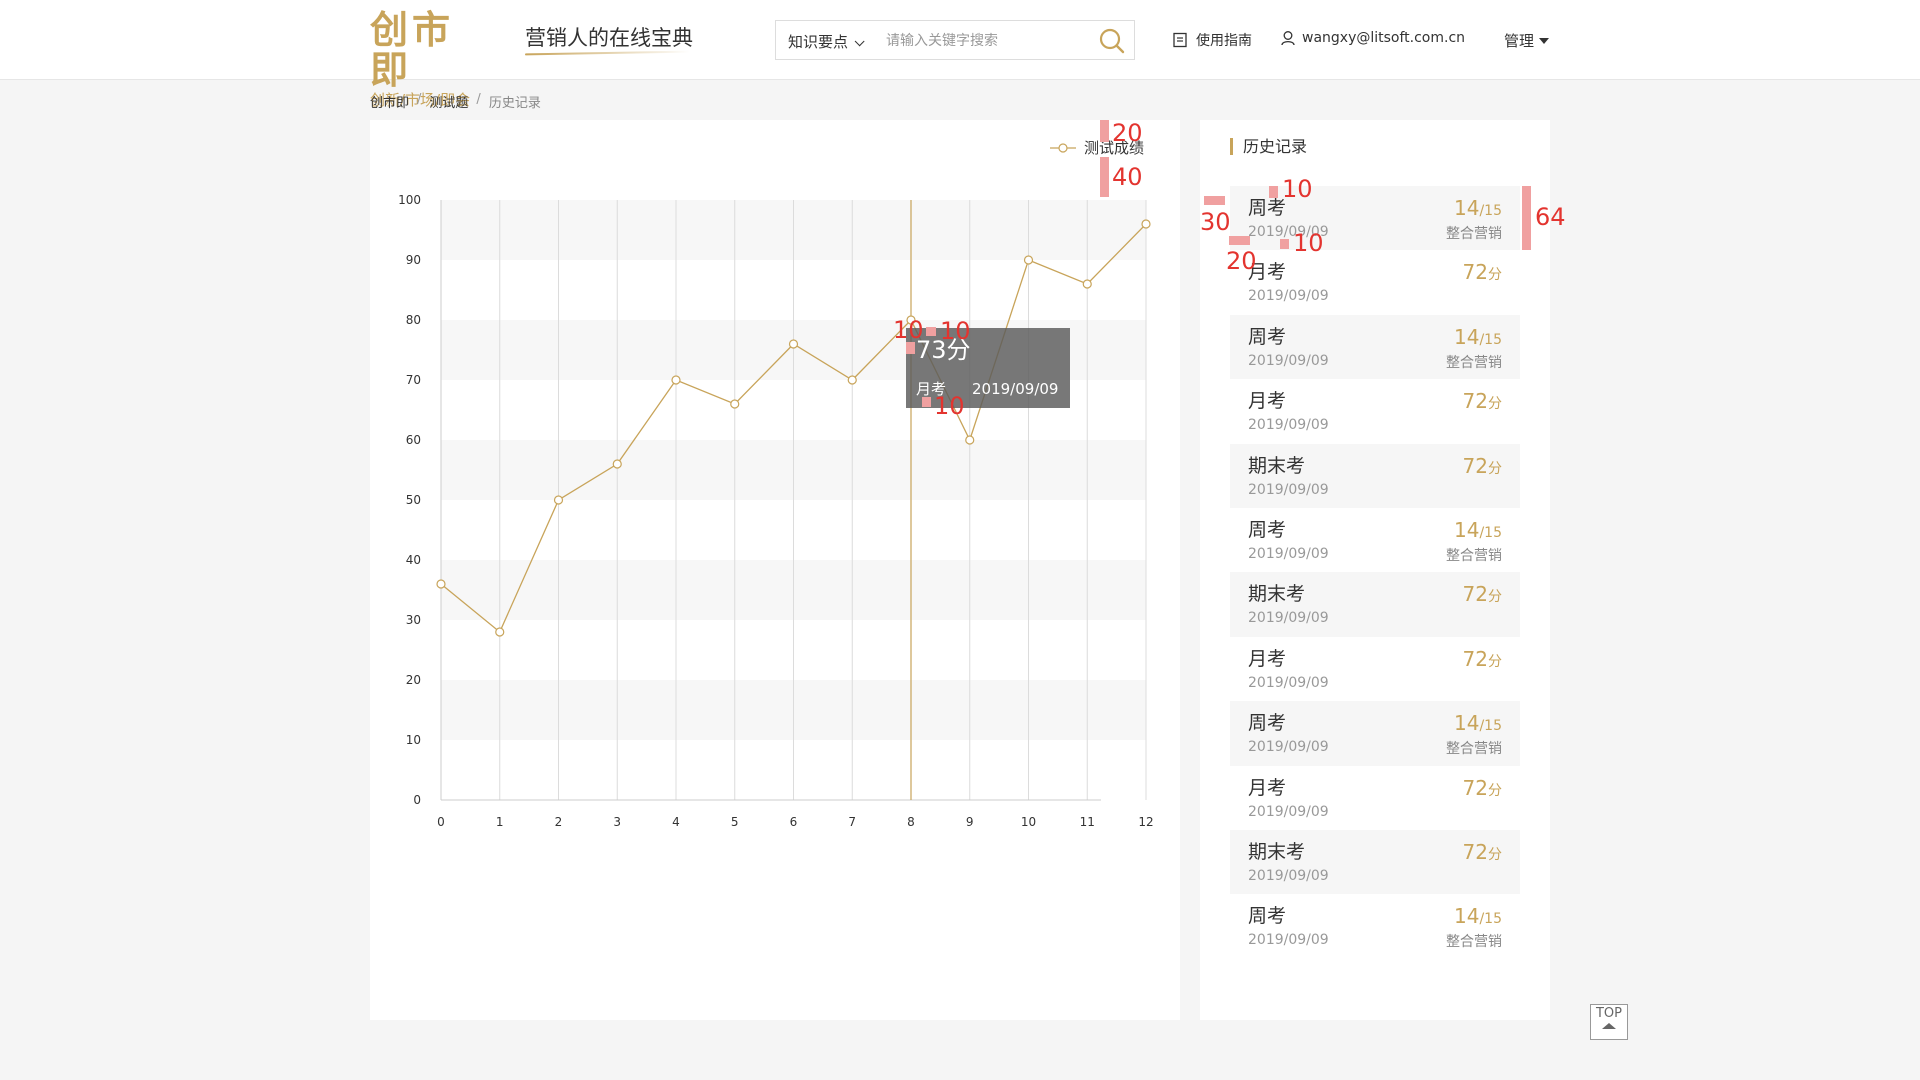 The height and width of the screenshot is (1080, 1920). I want to click on guide-link: 使用指南, so click(1212, 40).